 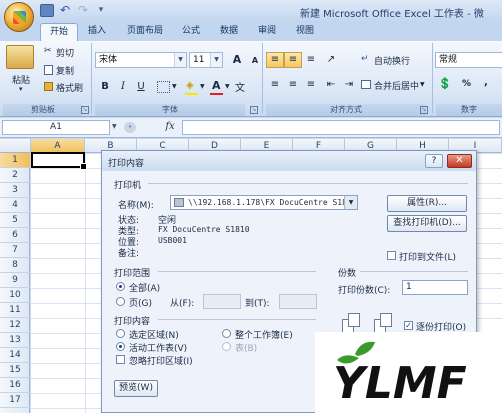 I want to click on row-header: 1, so click(x=15, y=160).